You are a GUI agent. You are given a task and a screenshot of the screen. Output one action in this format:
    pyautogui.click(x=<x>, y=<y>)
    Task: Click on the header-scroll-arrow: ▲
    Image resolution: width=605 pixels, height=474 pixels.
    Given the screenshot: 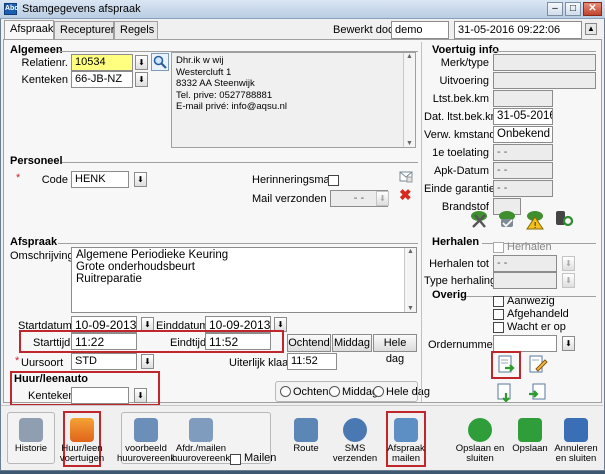 What is the action you would take?
    pyautogui.click(x=591, y=29)
    